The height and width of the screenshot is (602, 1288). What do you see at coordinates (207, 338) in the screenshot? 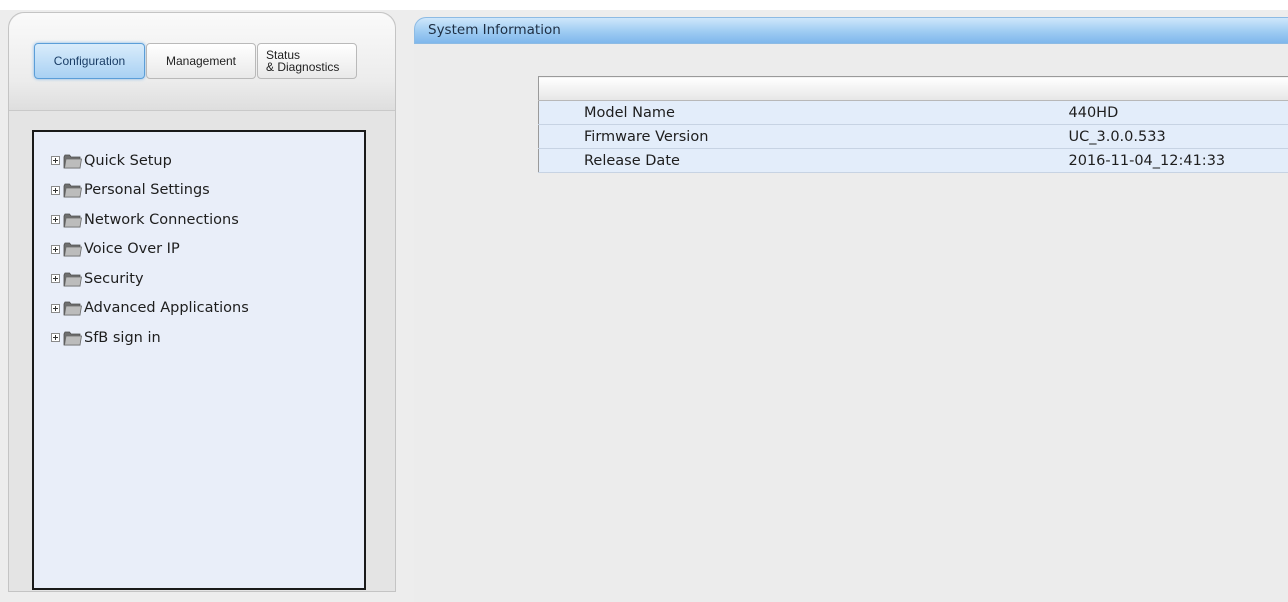
I see `tree-item-sfb-sign-in: SfB sign in` at bounding box center [207, 338].